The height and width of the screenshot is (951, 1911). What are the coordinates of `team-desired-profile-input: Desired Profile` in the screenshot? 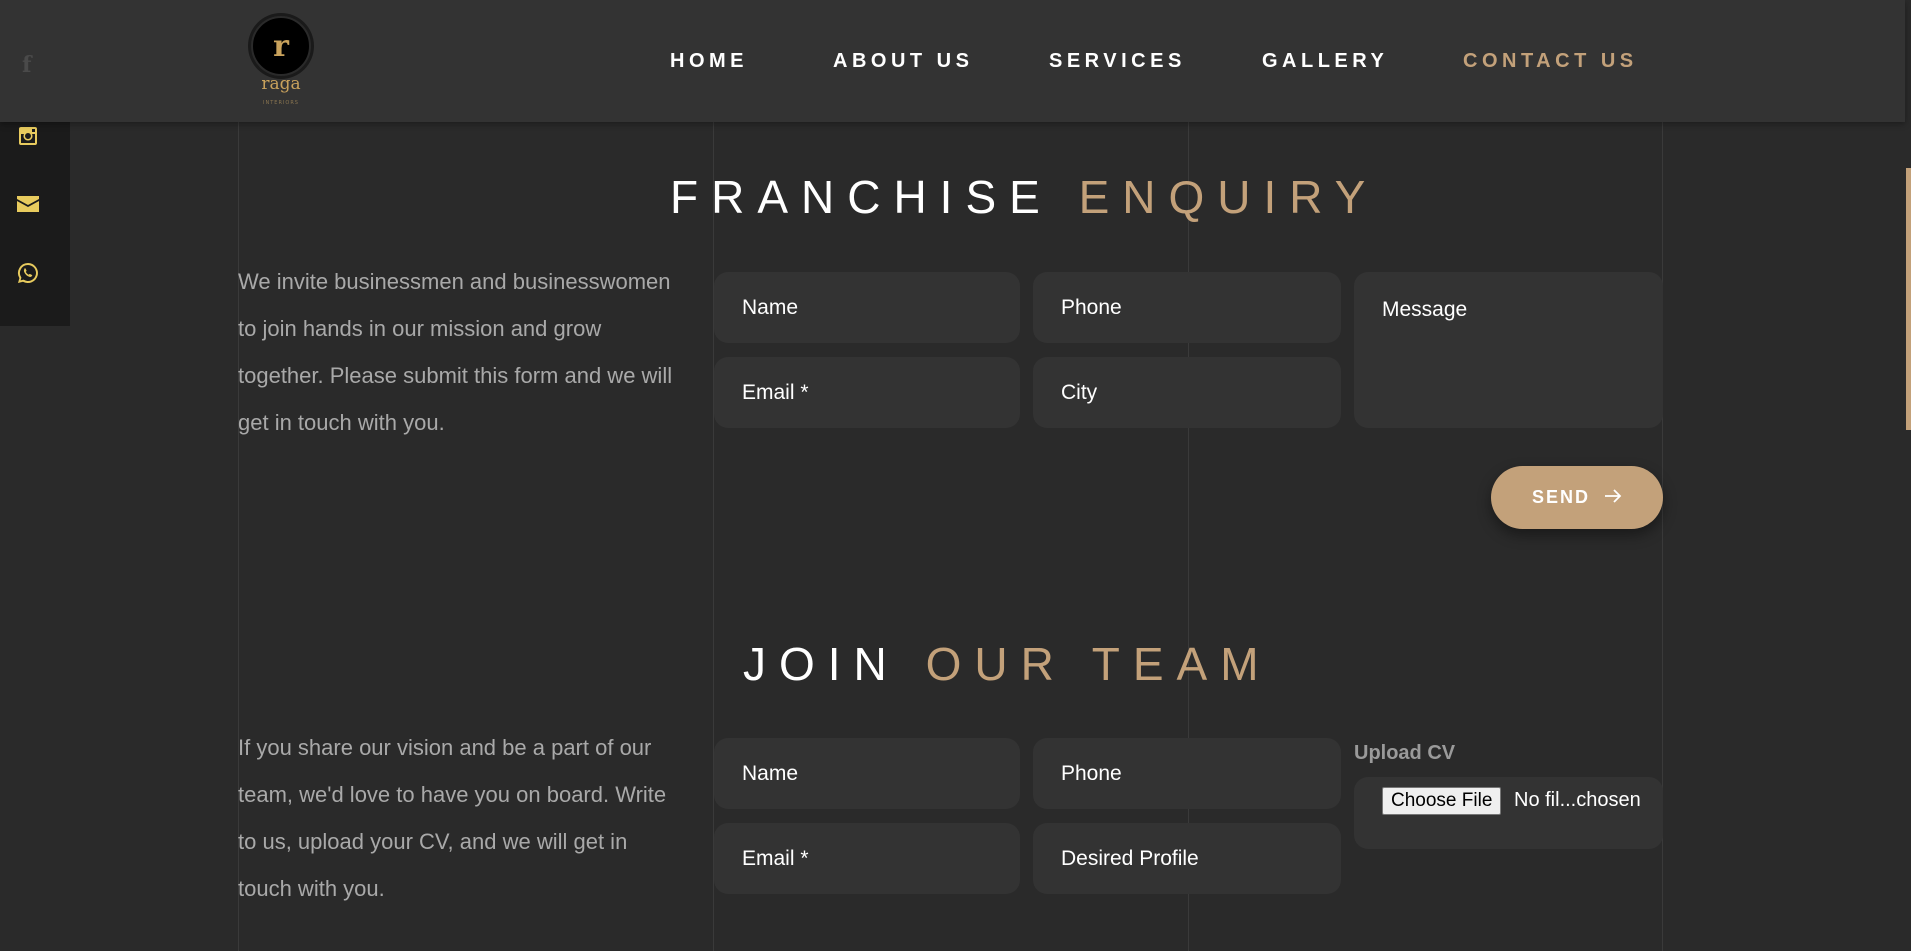 It's located at (1187, 858).